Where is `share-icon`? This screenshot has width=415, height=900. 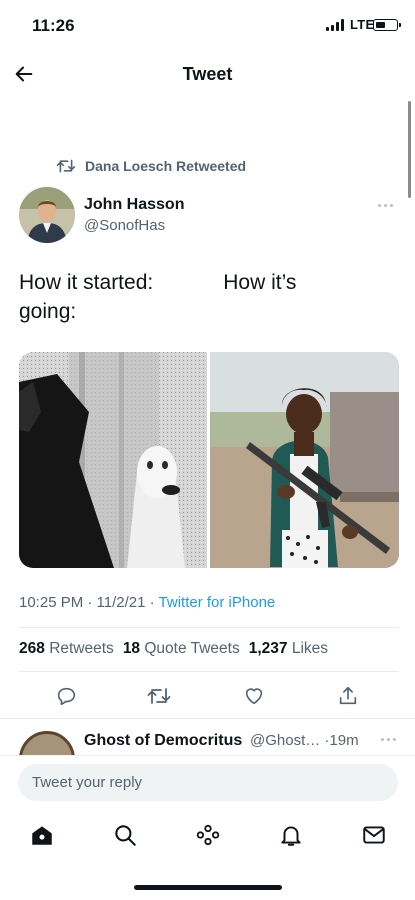
share-icon is located at coordinates (348, 695).